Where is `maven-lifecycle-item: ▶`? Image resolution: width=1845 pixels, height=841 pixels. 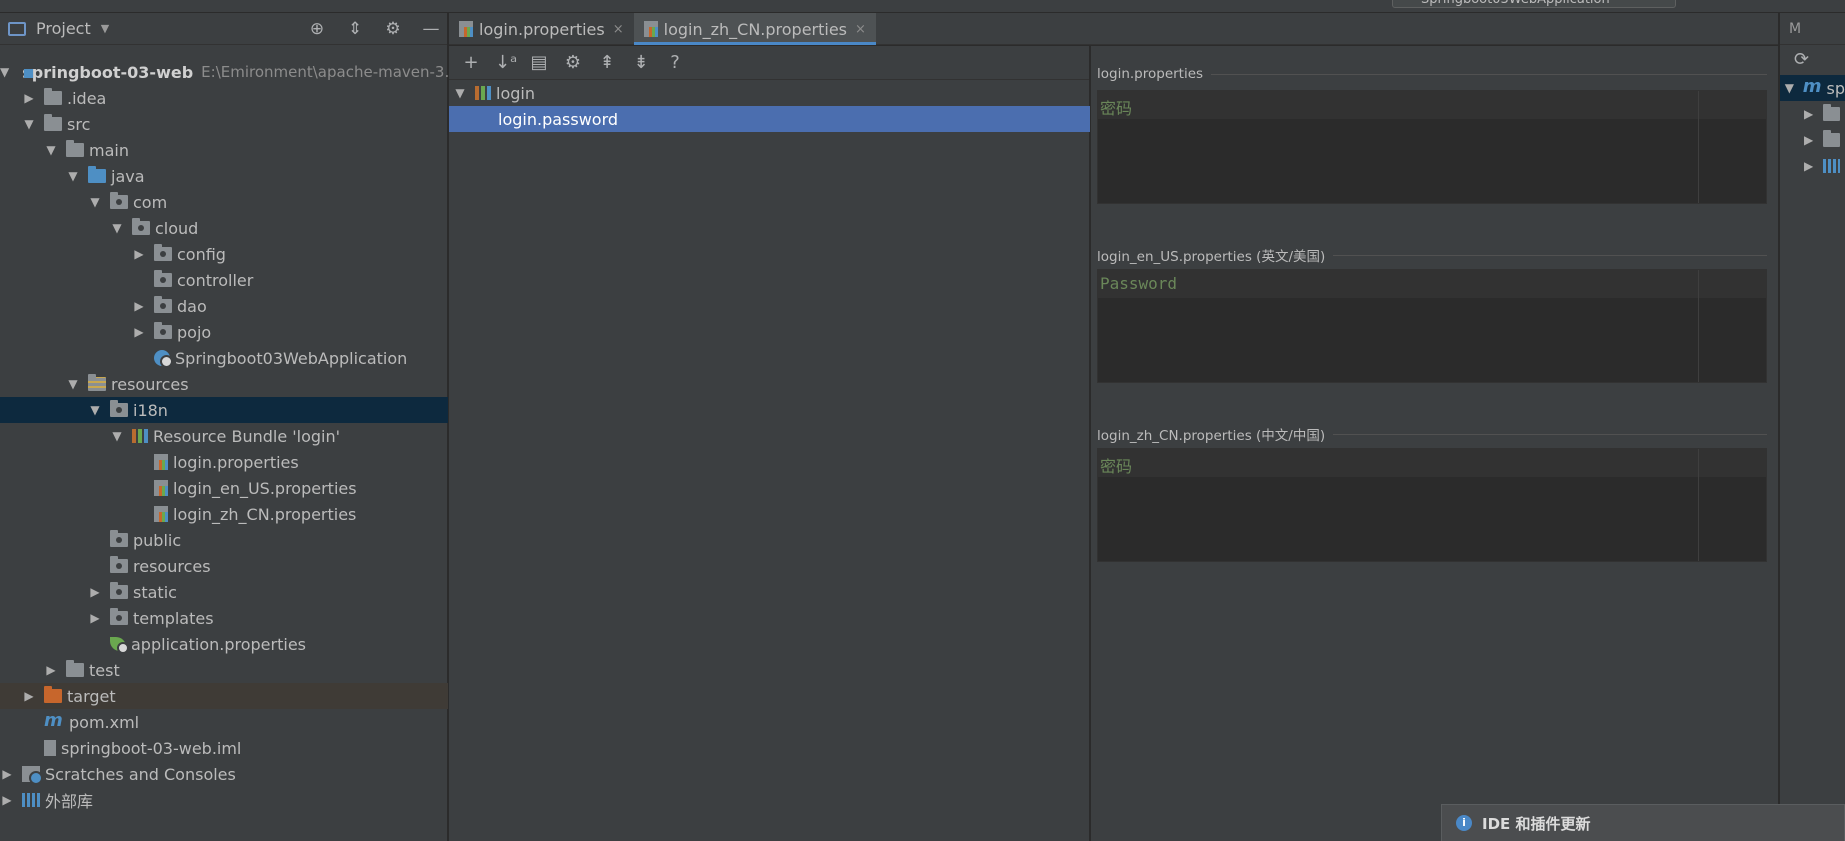 maven-lifecycle-item: ▶ is located at coordinates (1812, 114).